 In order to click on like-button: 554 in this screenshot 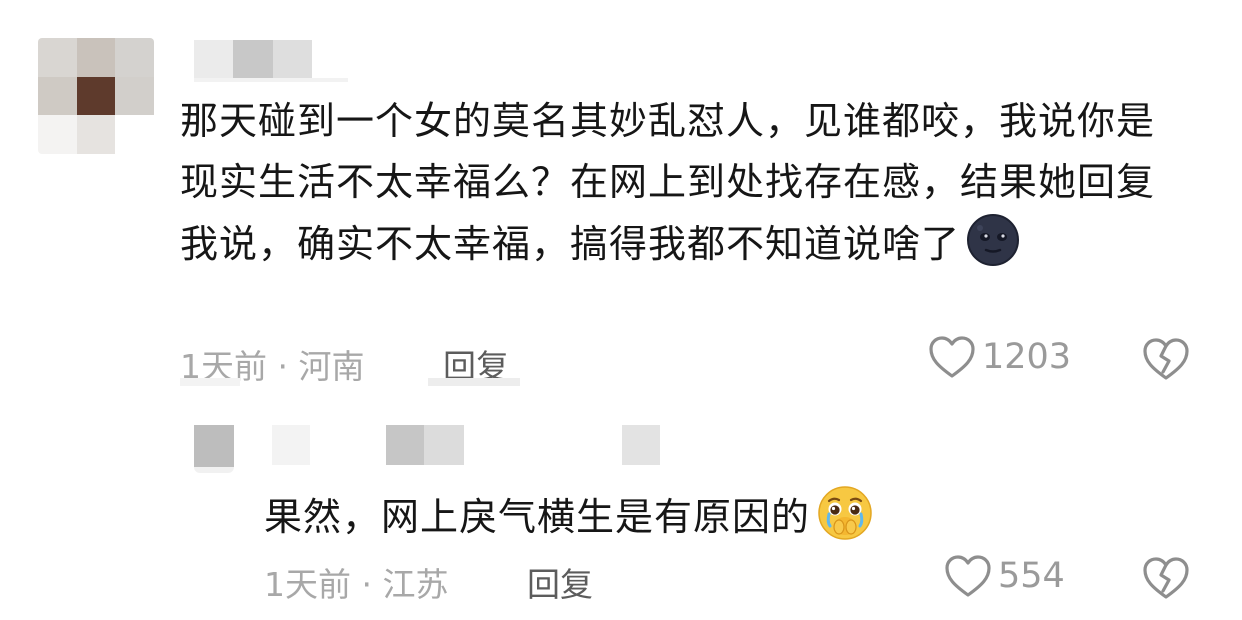, I will do `click(1004, 576)`.